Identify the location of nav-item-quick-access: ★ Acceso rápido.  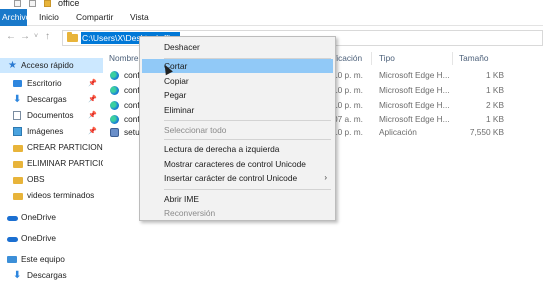
(51, 65).